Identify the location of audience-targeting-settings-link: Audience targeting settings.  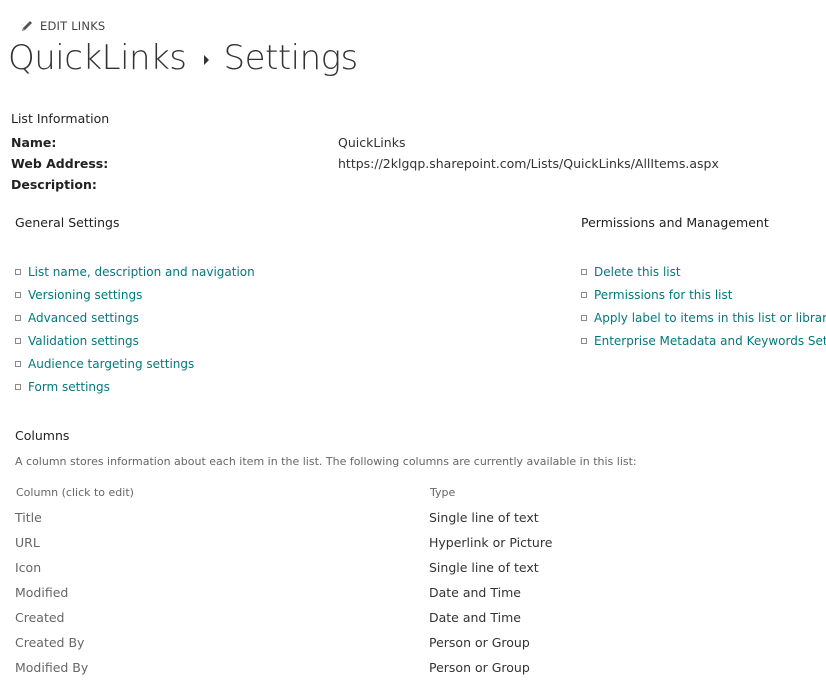
(111, 364).